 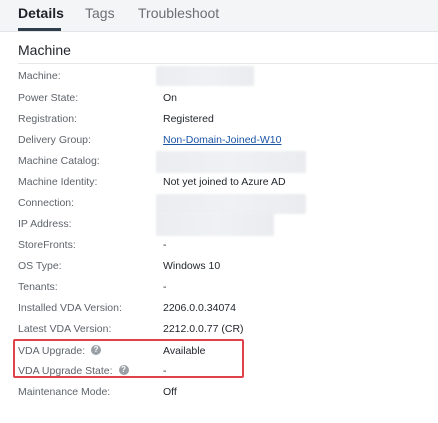 I want to click on active-tab-indicator, so click(x=39, y=29).